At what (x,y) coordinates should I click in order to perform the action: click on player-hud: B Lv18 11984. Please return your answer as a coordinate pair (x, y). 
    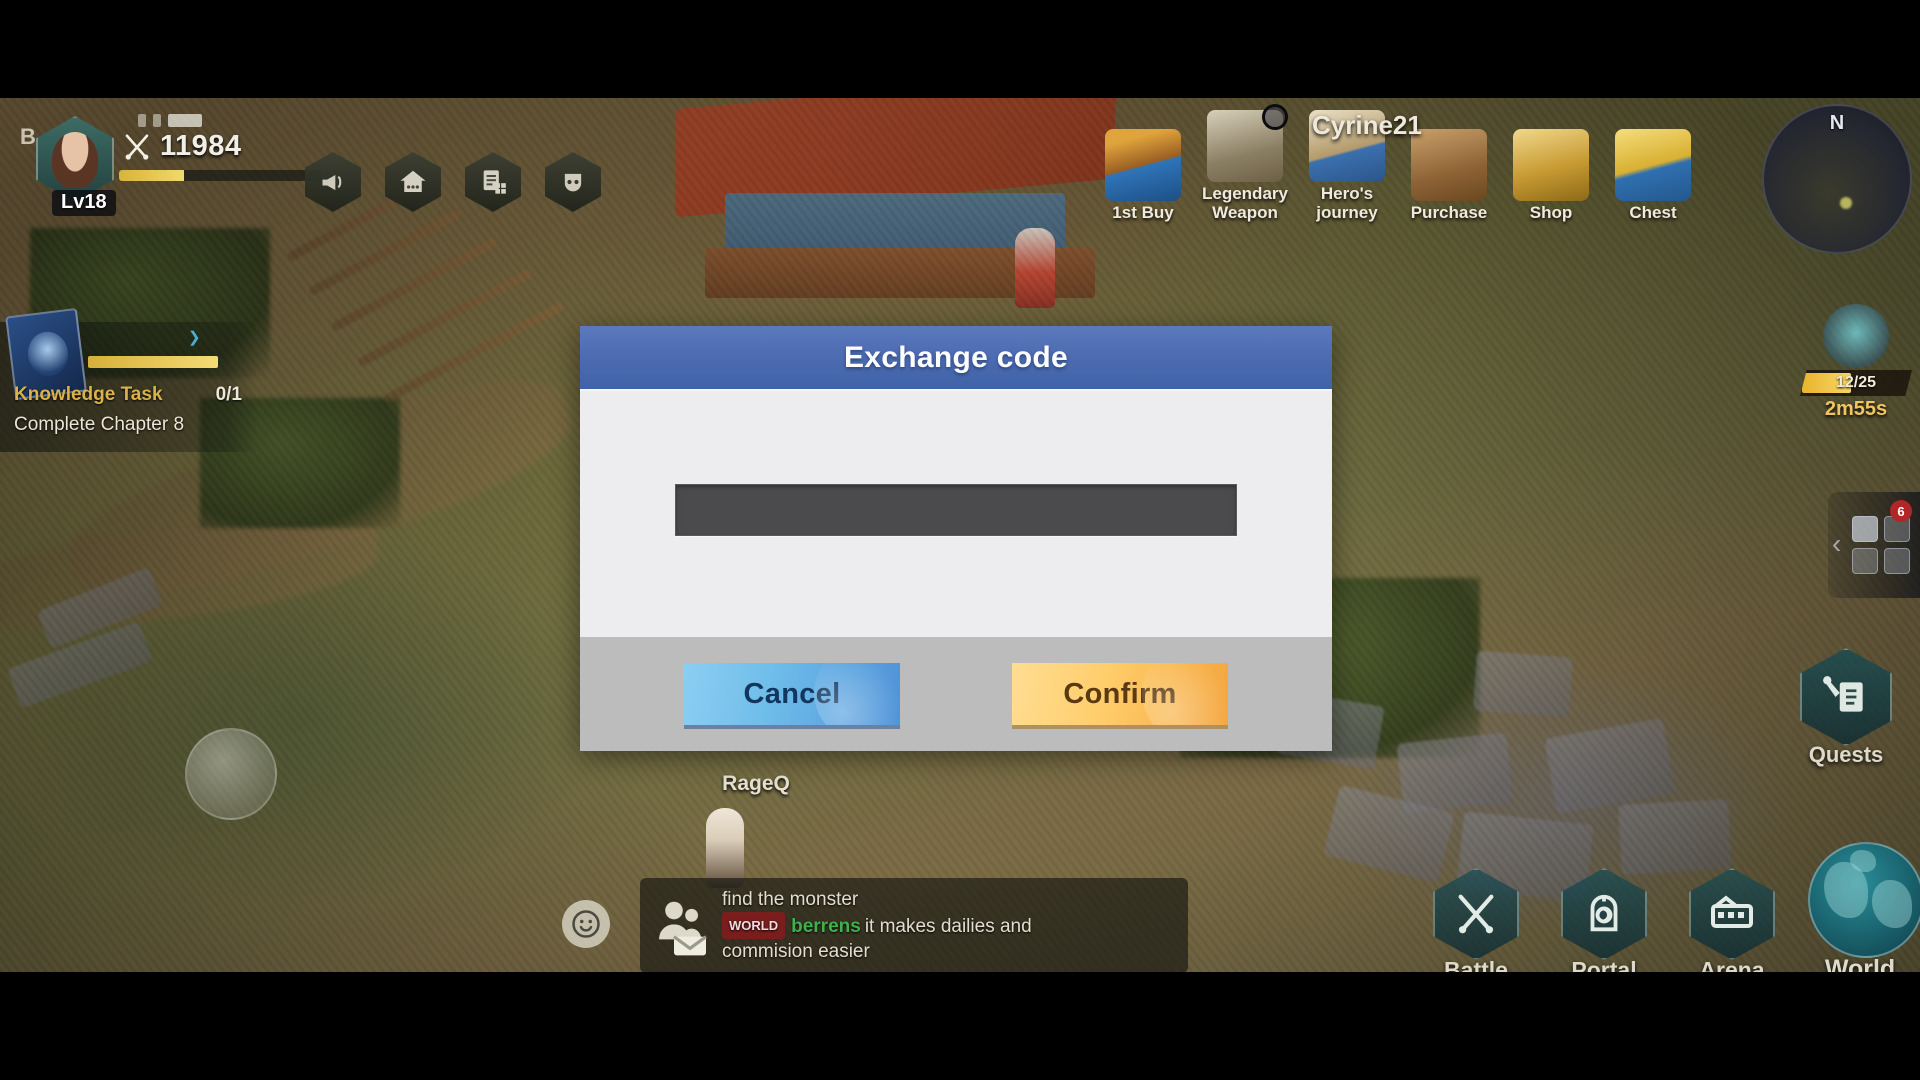
    Looking at the image, I should click on (169, 162).